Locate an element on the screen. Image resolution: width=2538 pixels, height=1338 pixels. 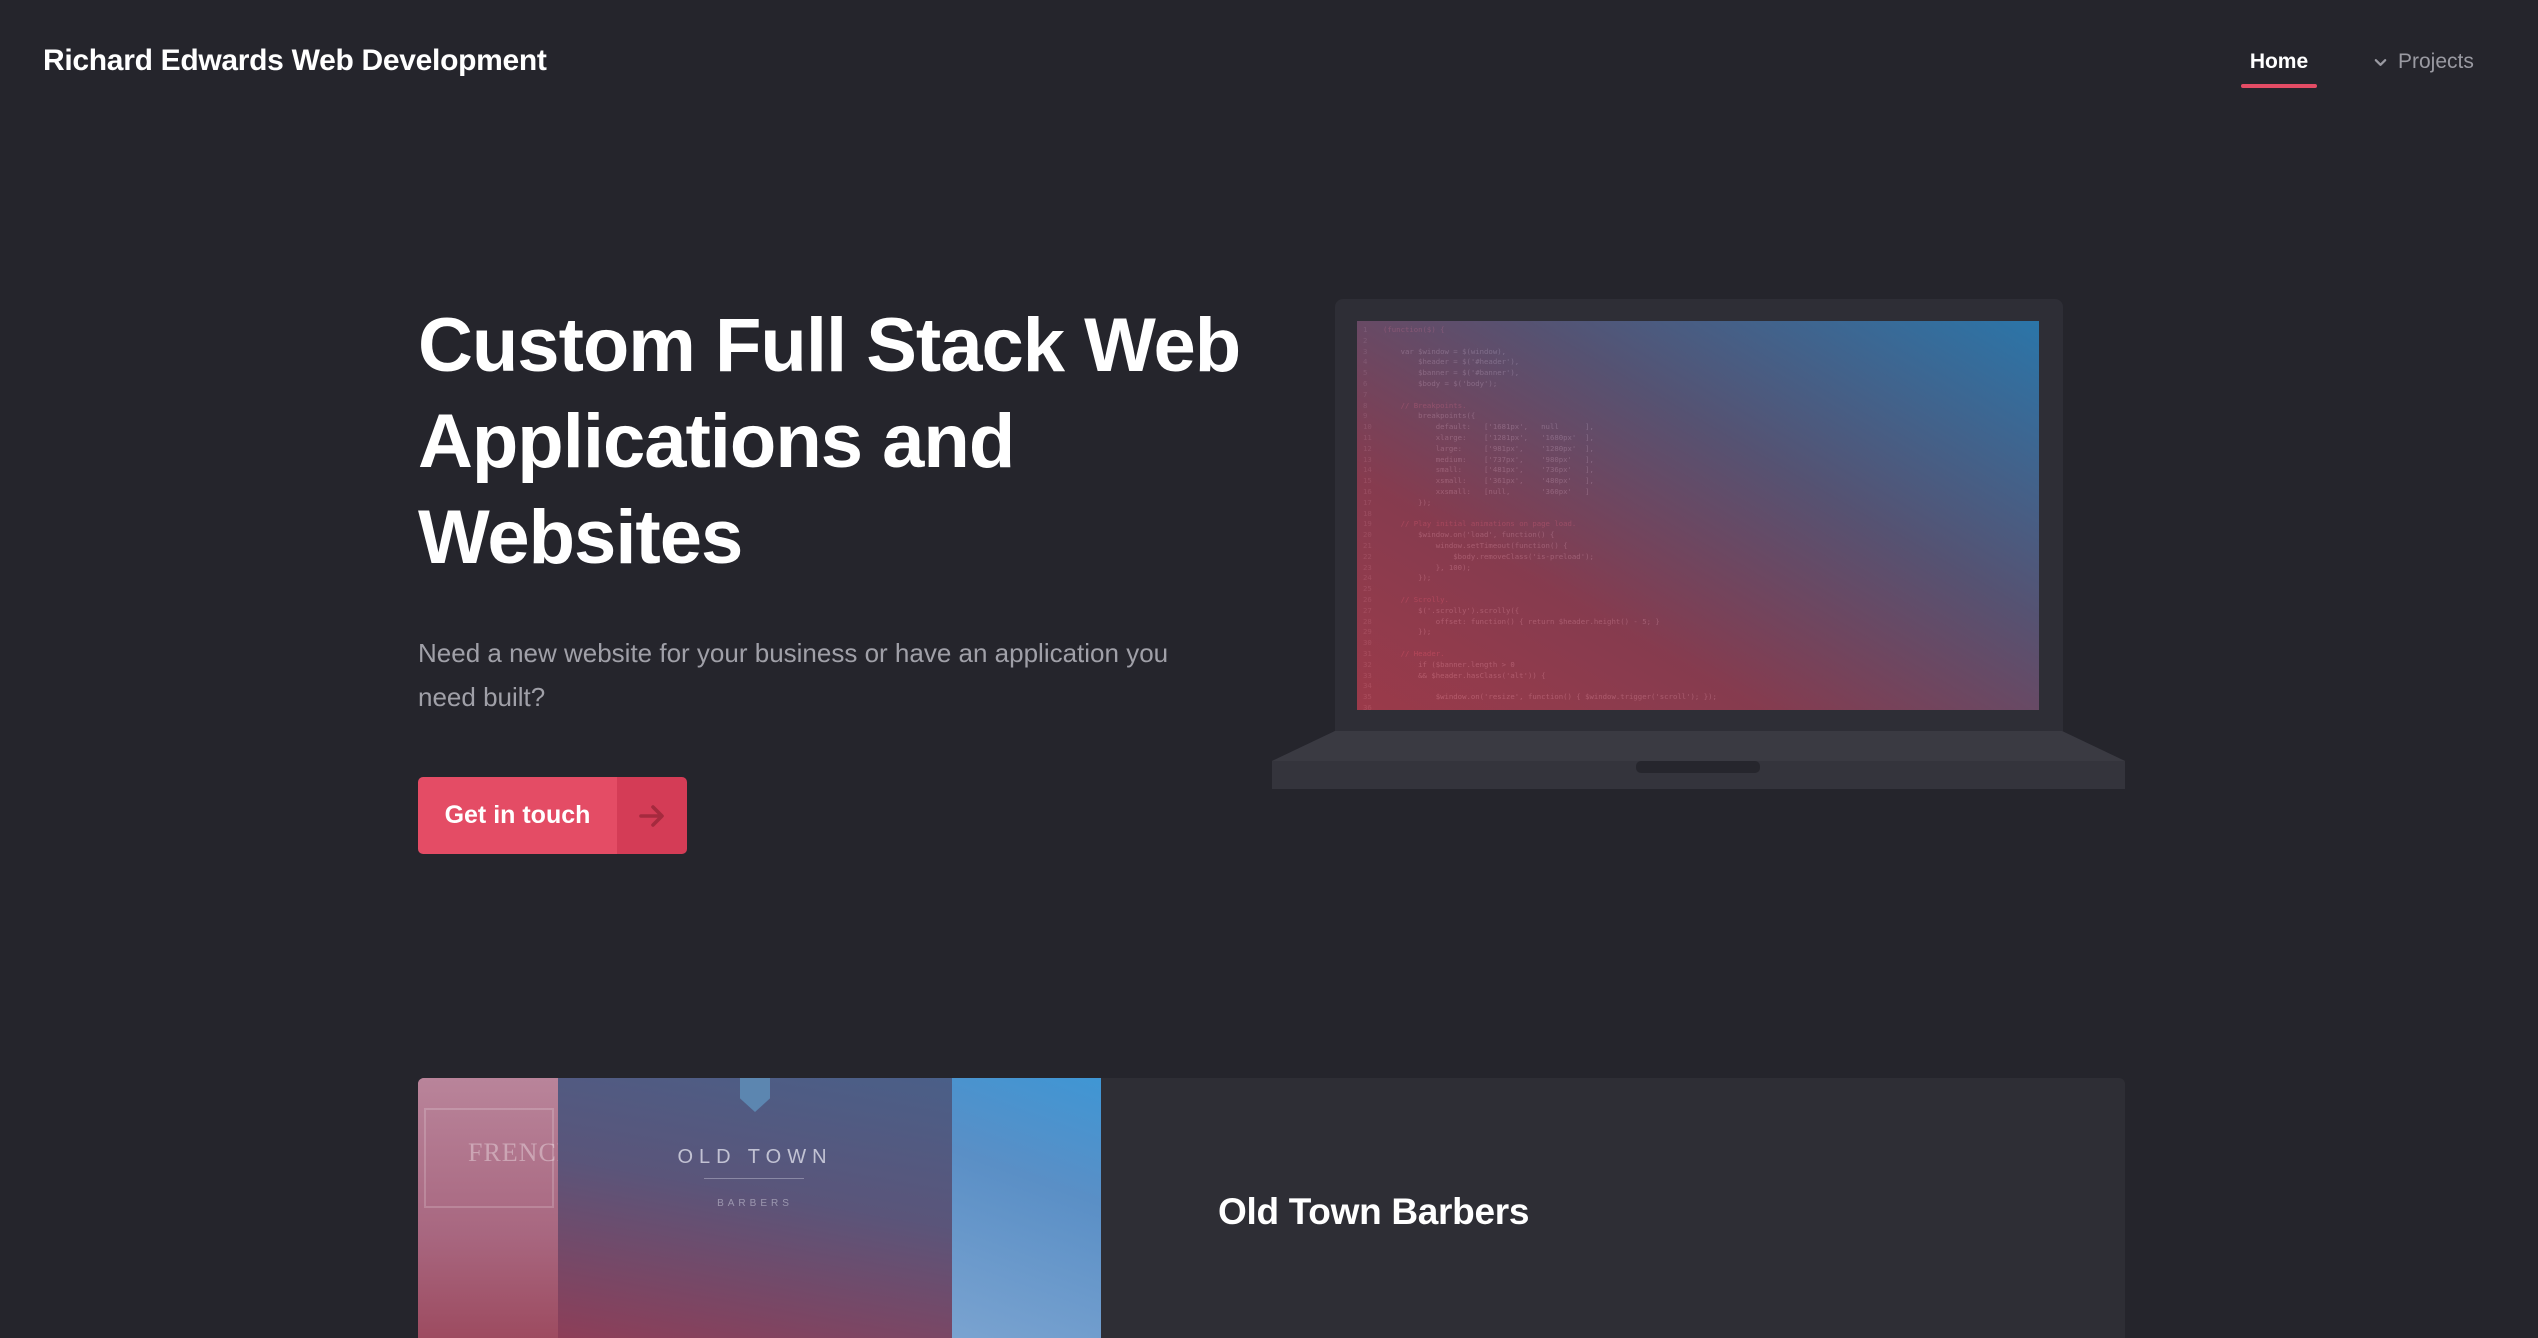
laptop-base is located at coordinates (1698, 760).